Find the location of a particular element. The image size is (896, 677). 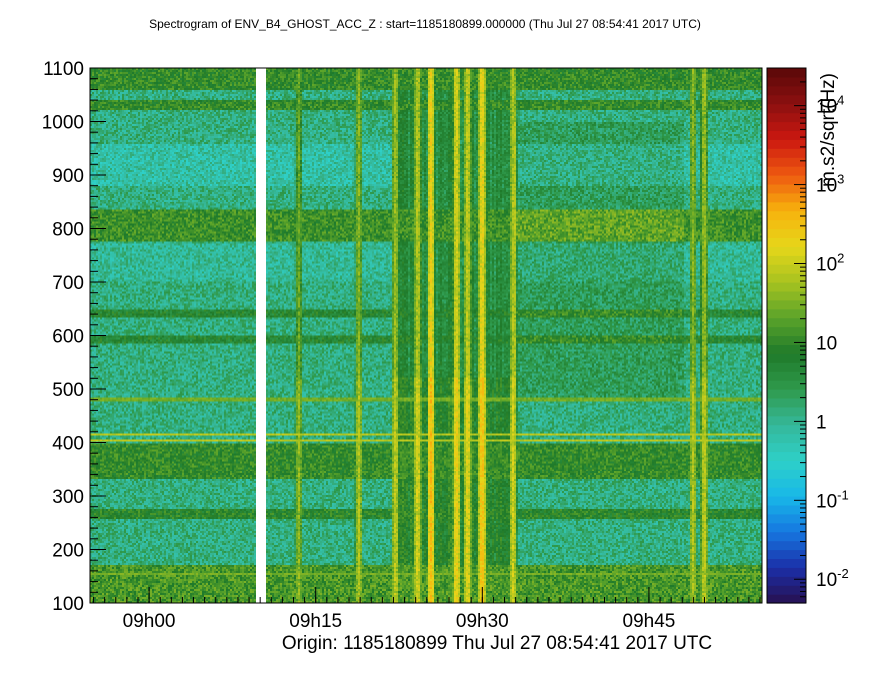

y-tick-label: 600 is located at coordinates (68, 337).